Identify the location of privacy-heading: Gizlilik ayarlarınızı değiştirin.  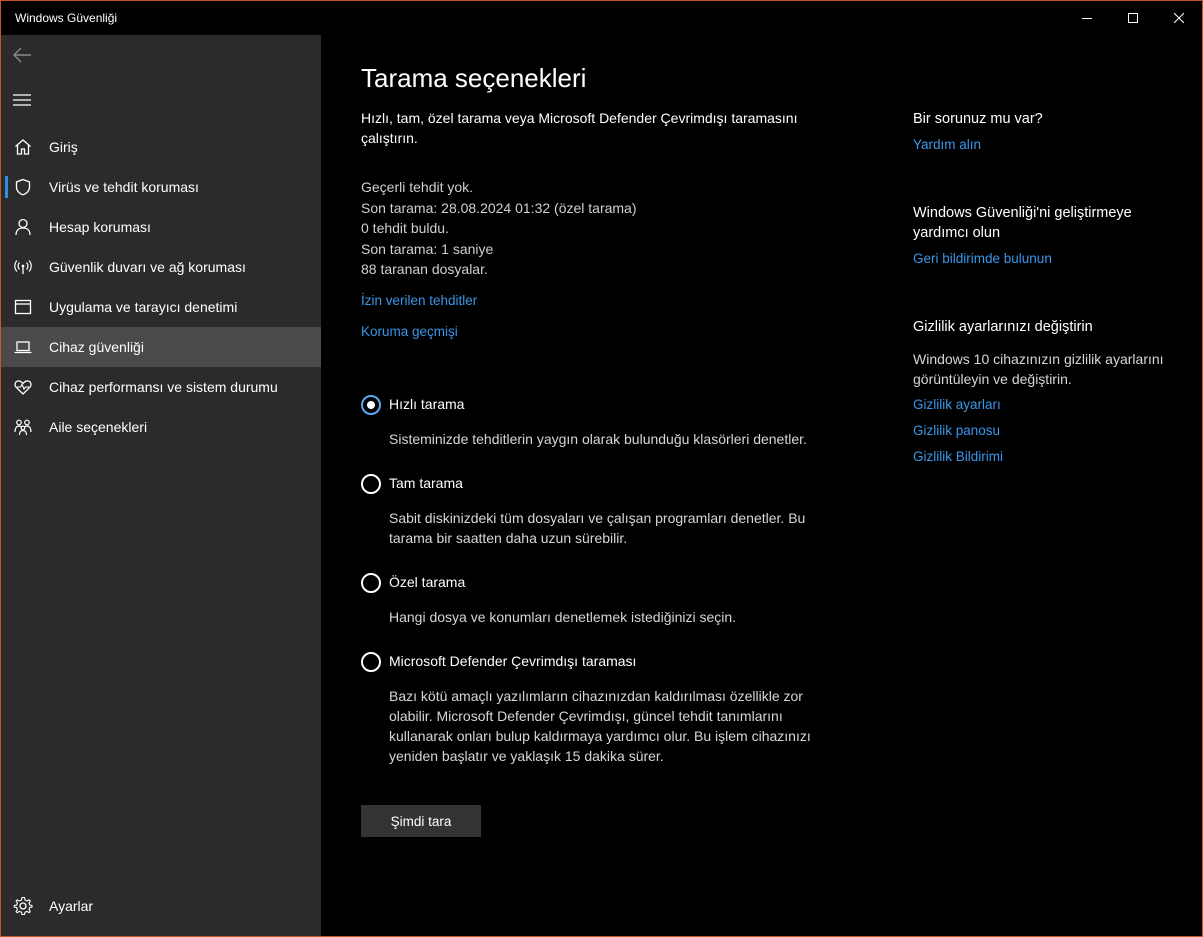
(1003, 327).